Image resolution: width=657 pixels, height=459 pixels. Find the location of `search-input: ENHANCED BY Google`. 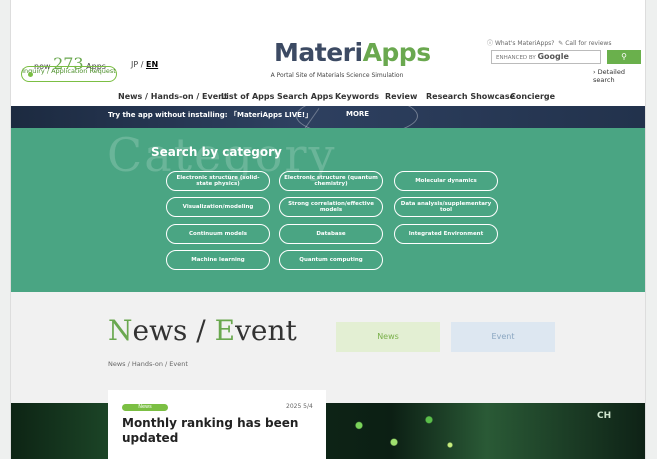

search-input: ENHANCED BY Google is located at coordinates (546, 57).